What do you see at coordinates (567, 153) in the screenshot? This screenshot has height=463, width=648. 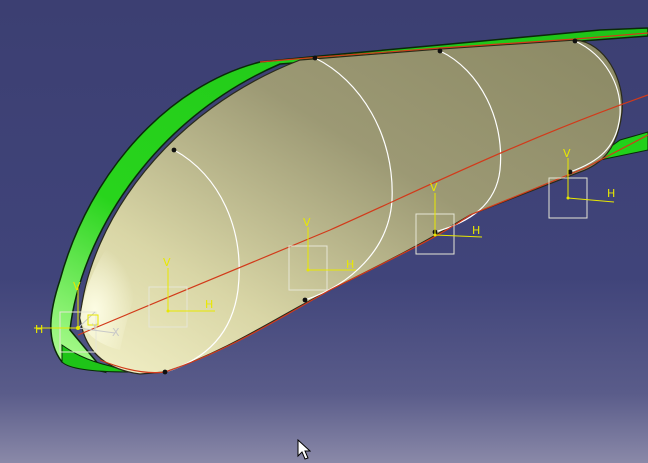 I see `sketch-4-v-label: V` at bounding box center [567, 153].